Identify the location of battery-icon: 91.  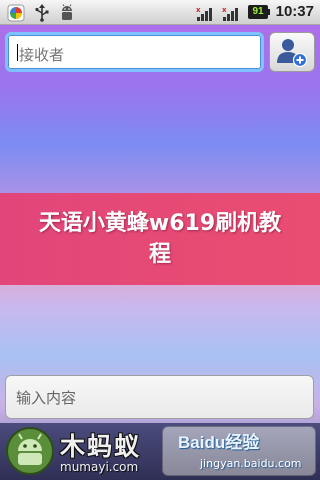
(258, 12).